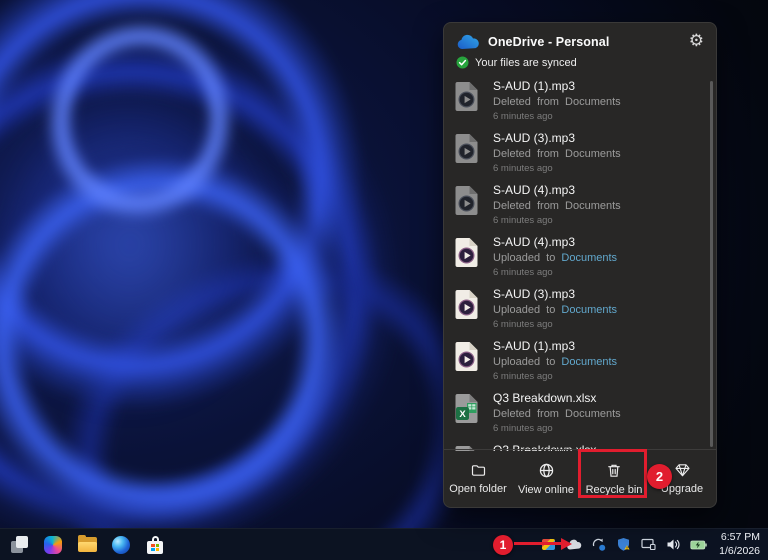 This screenshot has height=560, width=768. What do you see at coordinates (468, 41) in the screenshot?
I see `onedrive-cloud-icon` at bounding box center [468, 41].